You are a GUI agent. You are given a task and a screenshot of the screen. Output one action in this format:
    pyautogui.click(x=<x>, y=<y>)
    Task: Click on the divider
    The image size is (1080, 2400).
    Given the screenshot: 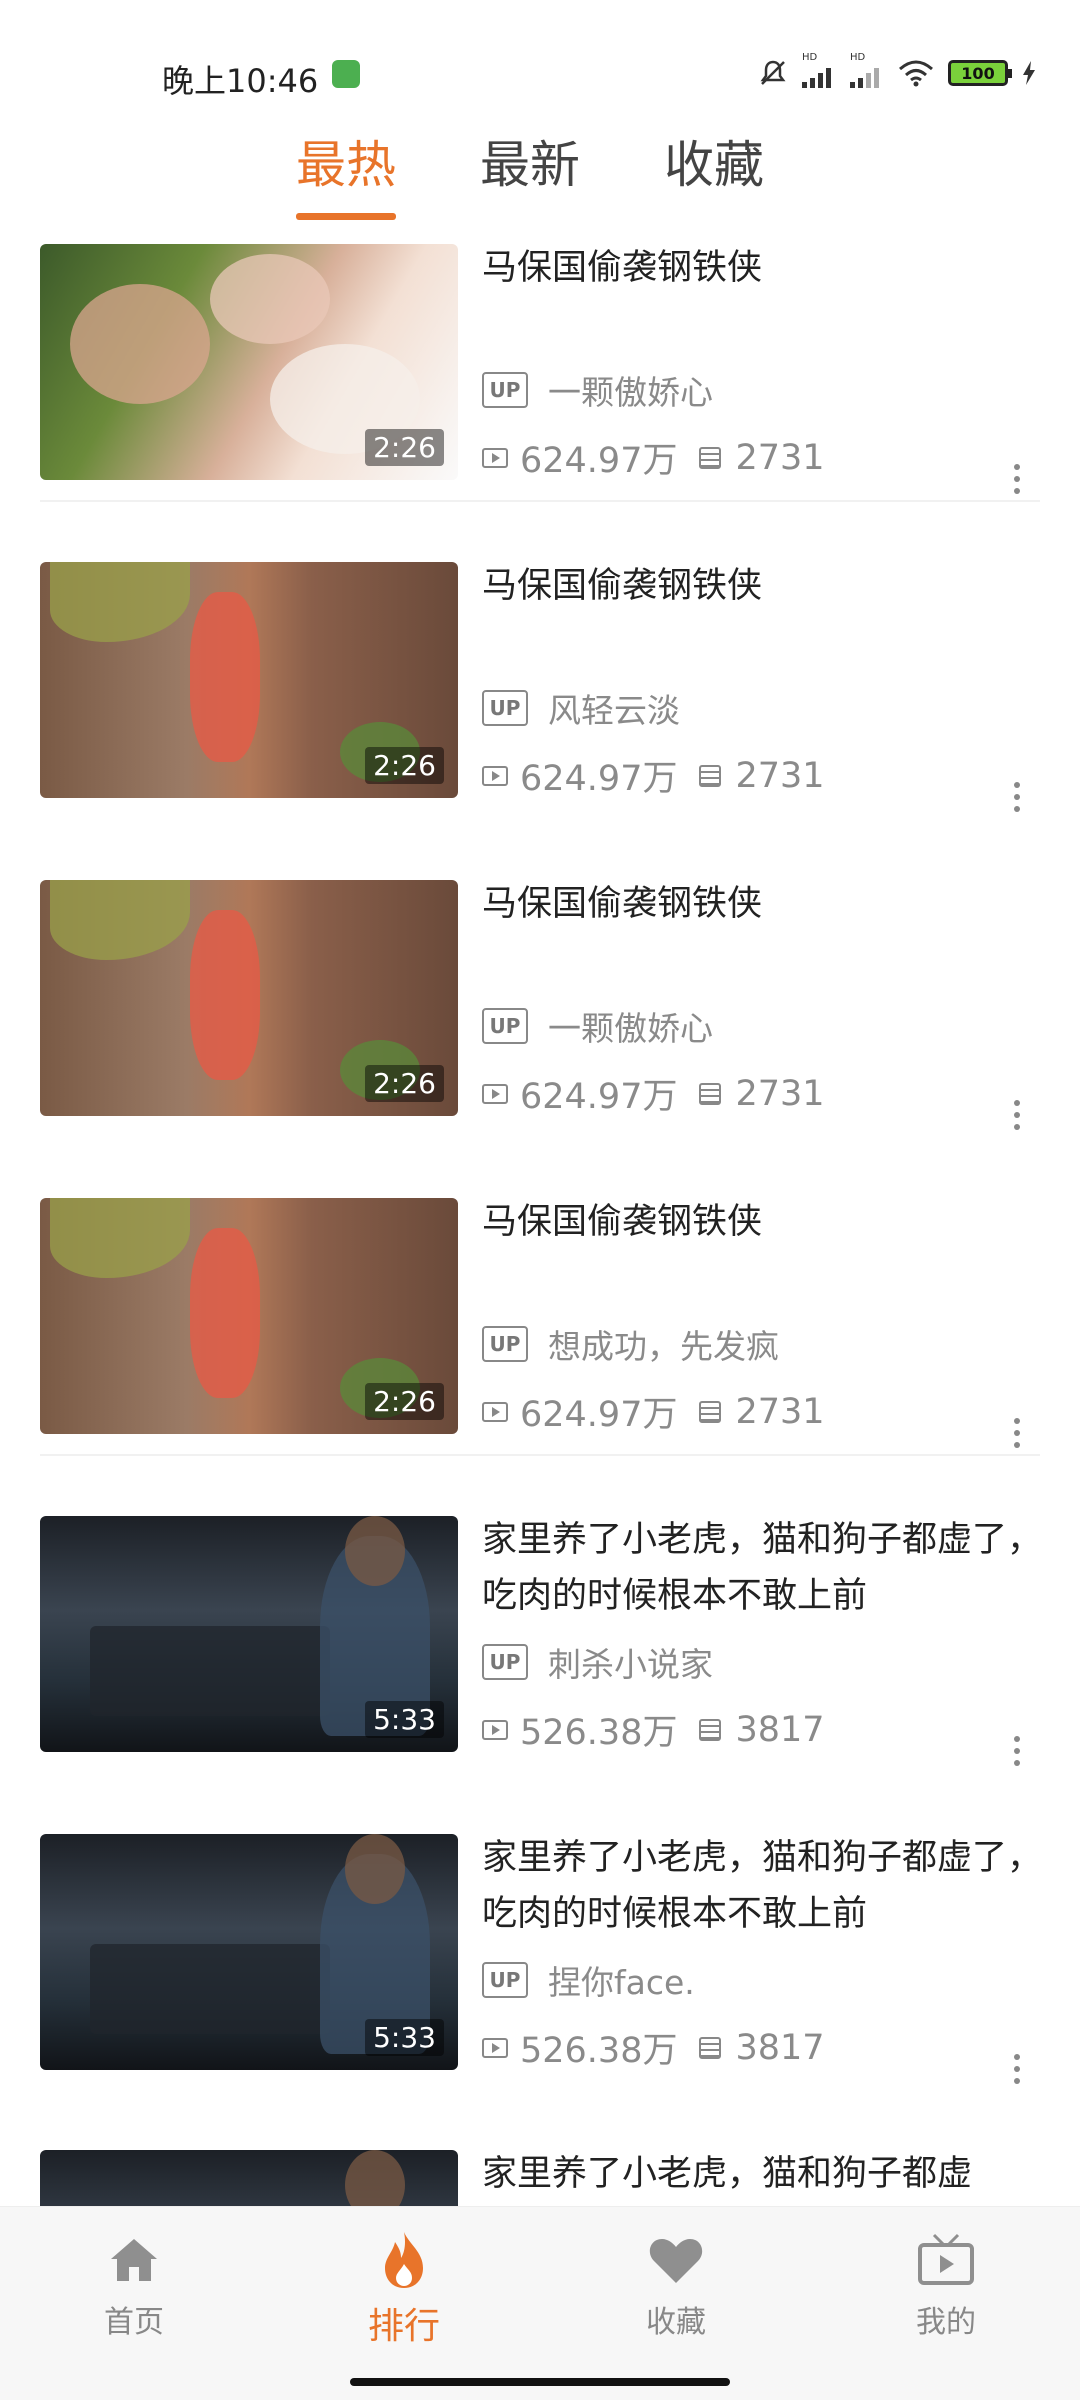 What is the action you would take?
    pyautogui.click(x=540, y=501)
    